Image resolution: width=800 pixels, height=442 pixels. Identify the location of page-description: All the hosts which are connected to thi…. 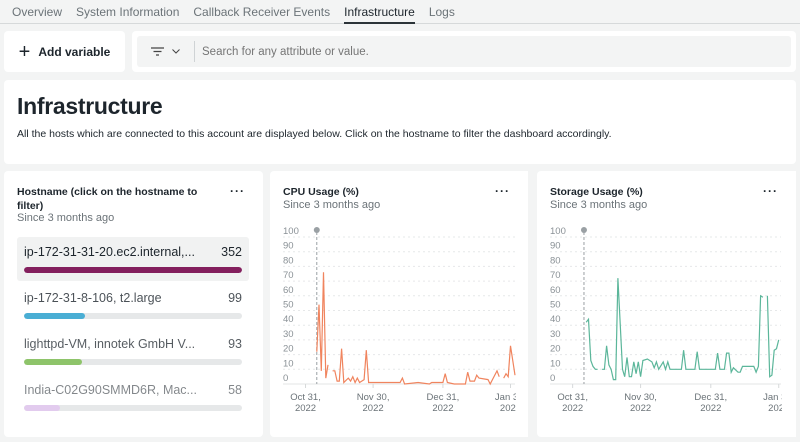
(314, 134).